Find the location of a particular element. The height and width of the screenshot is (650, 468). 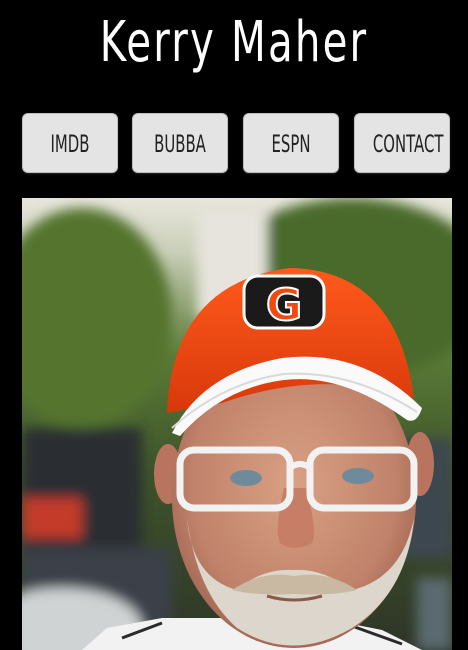

nav-button-espn: ESPN is located at coordinates (291, 143).